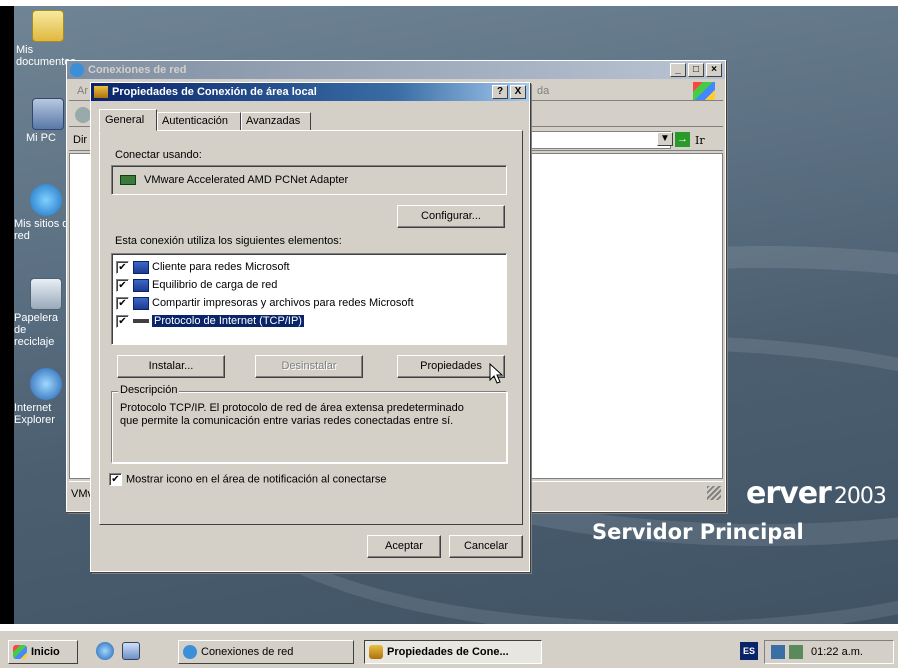 The height and width of the screenshot is (668, 898). I want to click on tab-general: General, so click(128, 120).